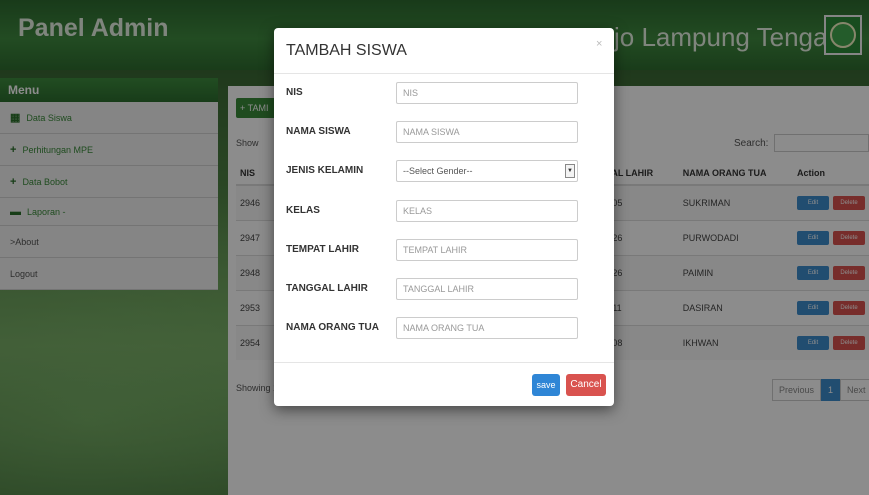 This screenshot has width=869, height=495. I want to click on modal-footer-divider, so click(444, 362).